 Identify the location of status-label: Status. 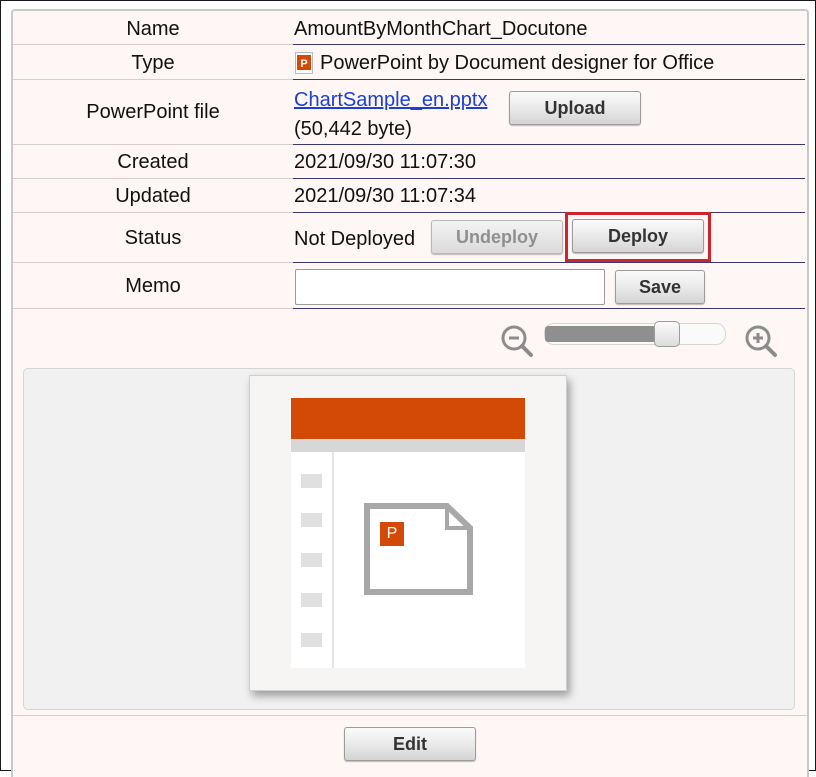
(153, 238).